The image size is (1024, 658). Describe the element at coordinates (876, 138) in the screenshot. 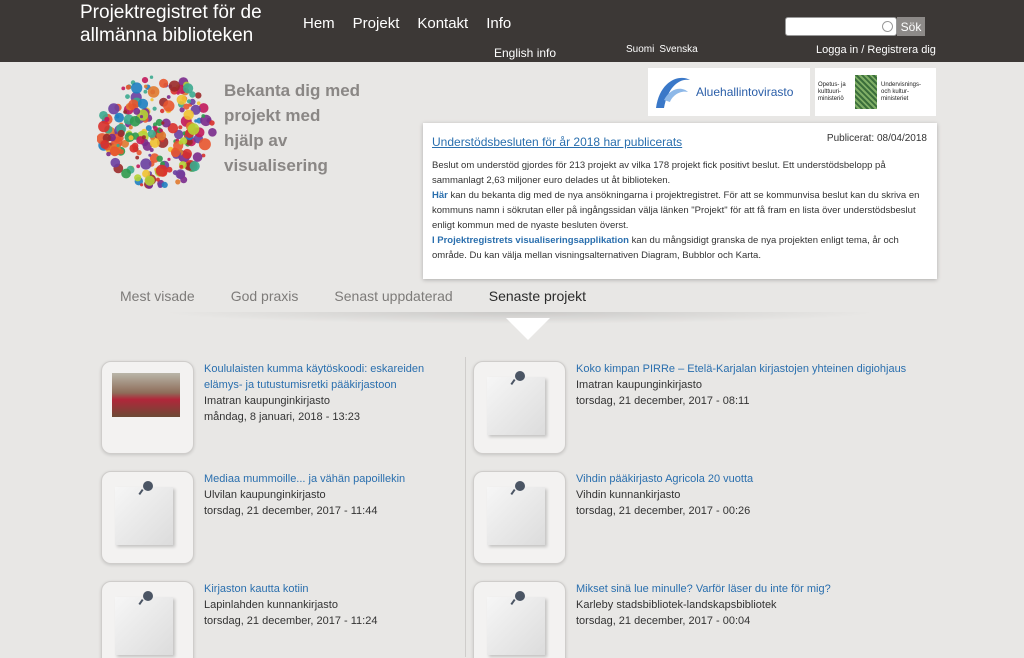

I see `news-date: Publicerat: 08/04/2018` at that location.